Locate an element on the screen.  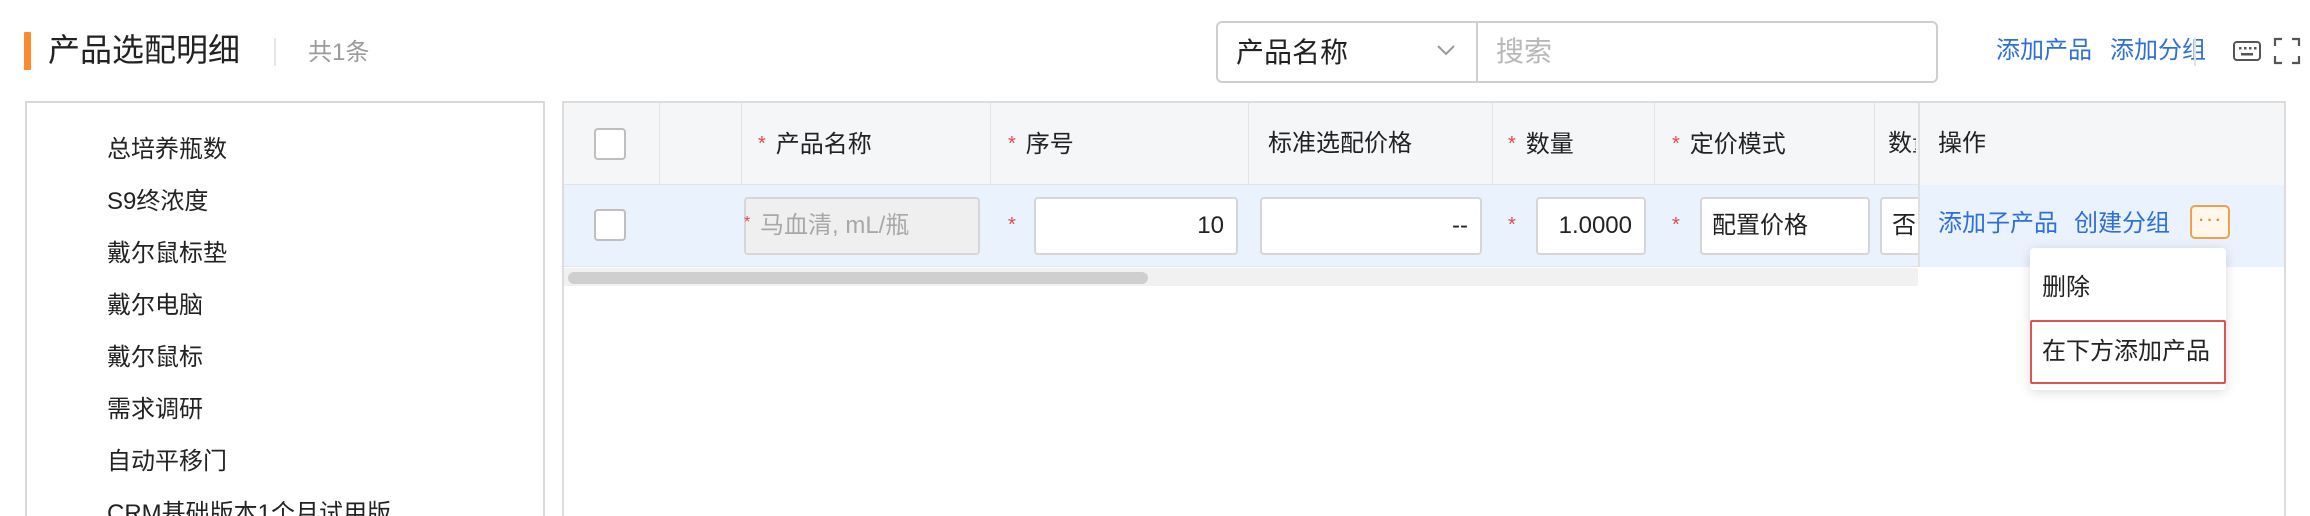
list-item: S9终浓度 is located at coordinates (157, 202).